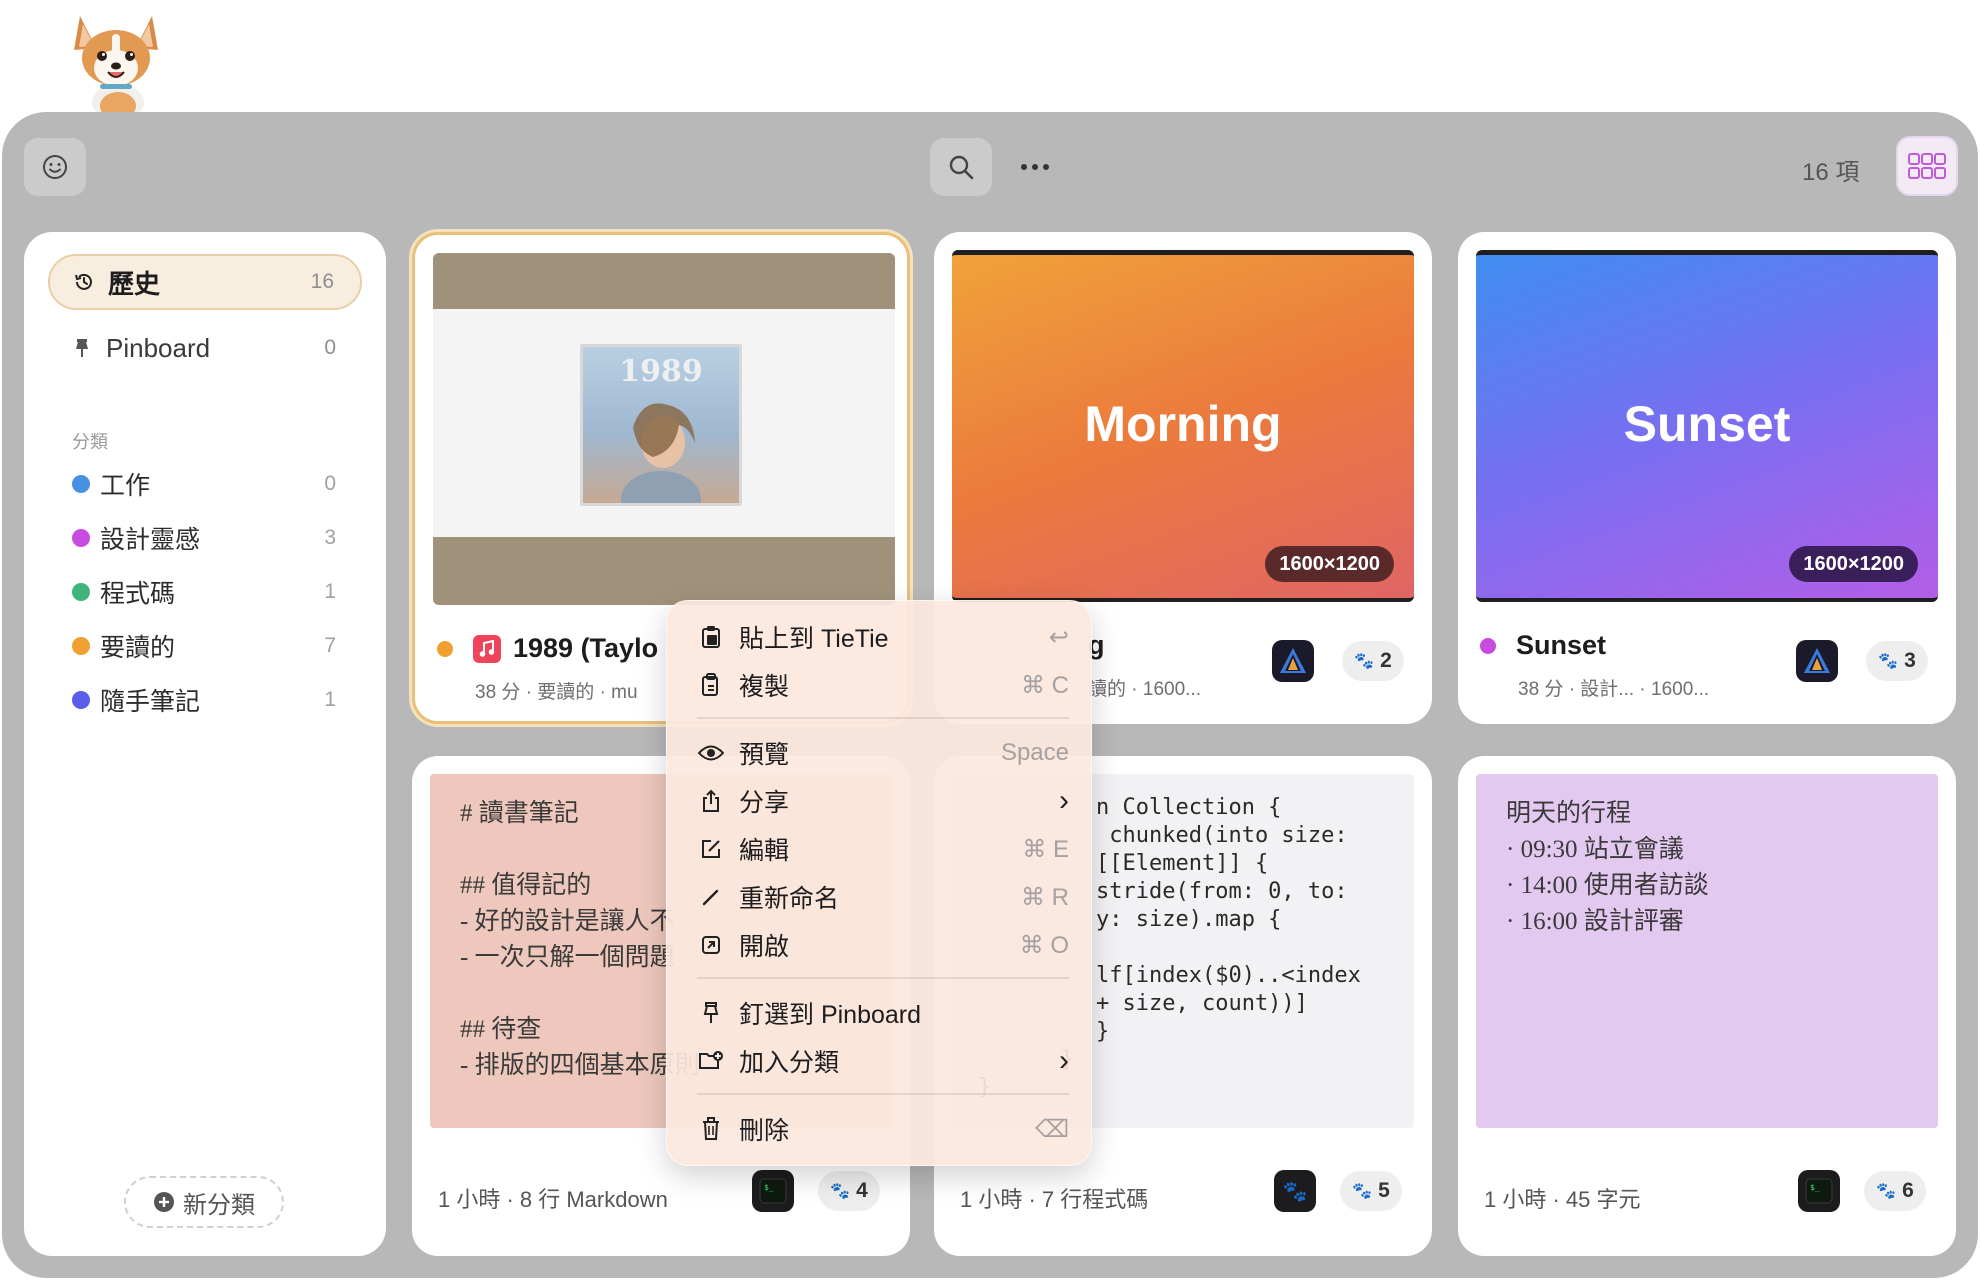 Image resolution: width=1980 pixels, height=1280 pixels. Describe the element at coordinates (164, 1202) in the screenshot. I see `plus-circle-icon` at that location.